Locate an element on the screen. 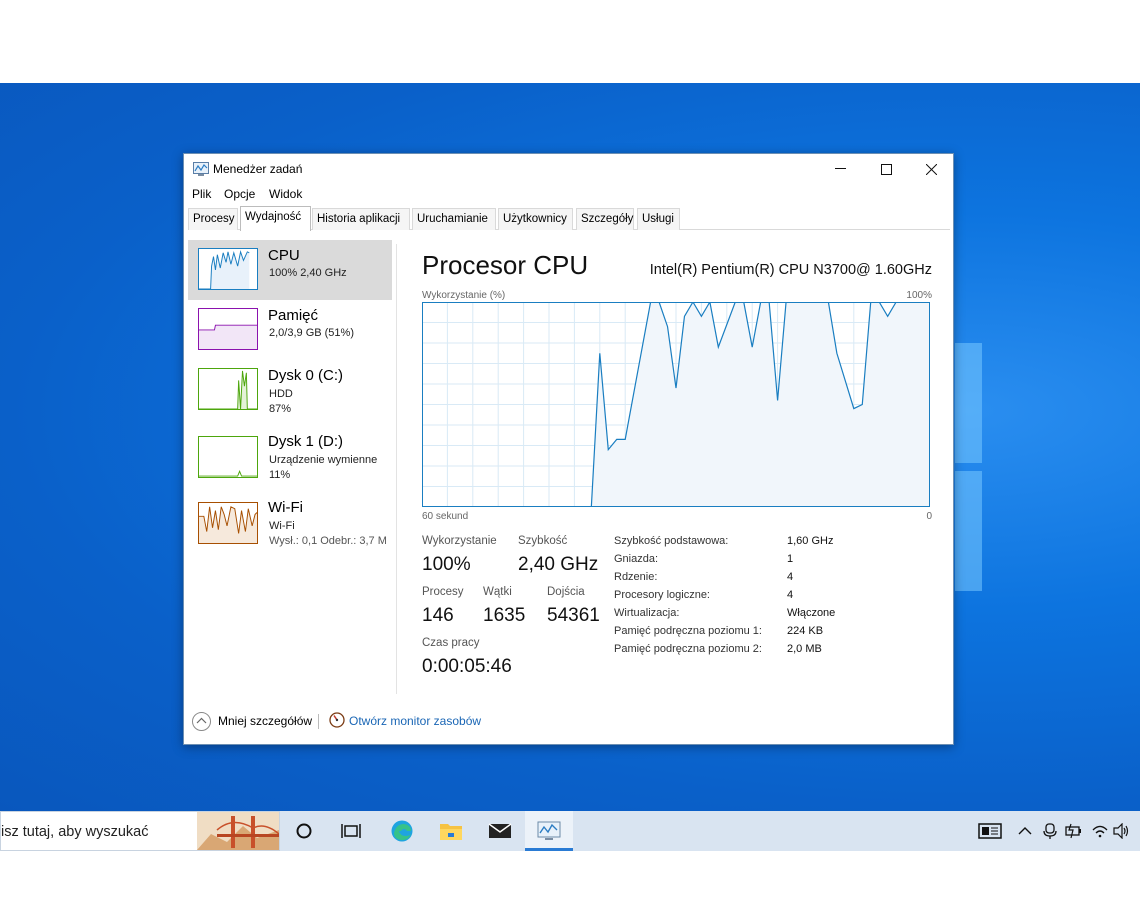  sidebar-item-memory: Pamięć 2,0/3,9 GB (51%) is located at coordinates (290, 330).